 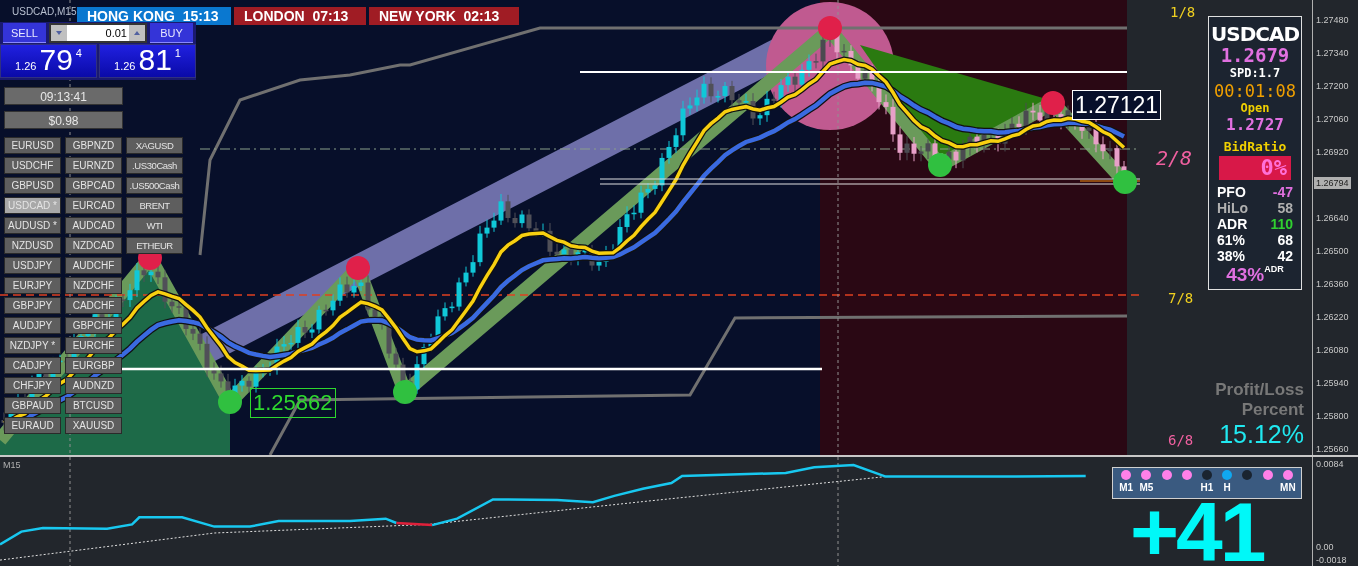 What do you see at coordinates (155, 60) in the screenshot?
I see `price-pips: 81` at bounding box center [155, 60].